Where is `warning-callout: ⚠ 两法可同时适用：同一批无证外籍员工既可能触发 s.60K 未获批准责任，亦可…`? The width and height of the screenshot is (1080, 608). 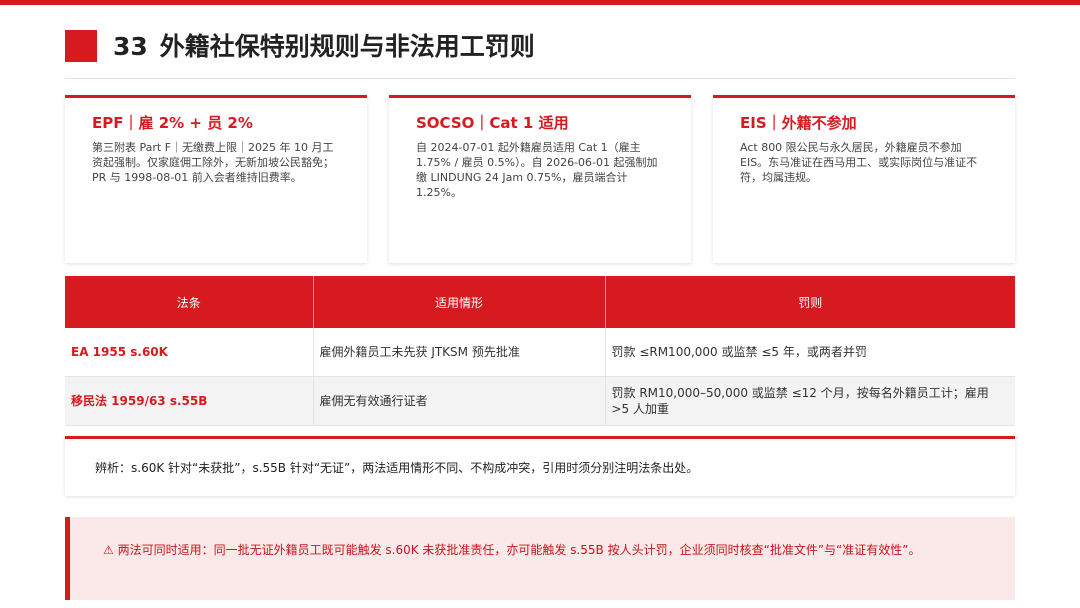
warning-callout: ⚠ 两法可同时适用：同一批无证外籍员工既可能触发 s.60K 未获批准责任，亦可… is located at coordinates (540, 558).